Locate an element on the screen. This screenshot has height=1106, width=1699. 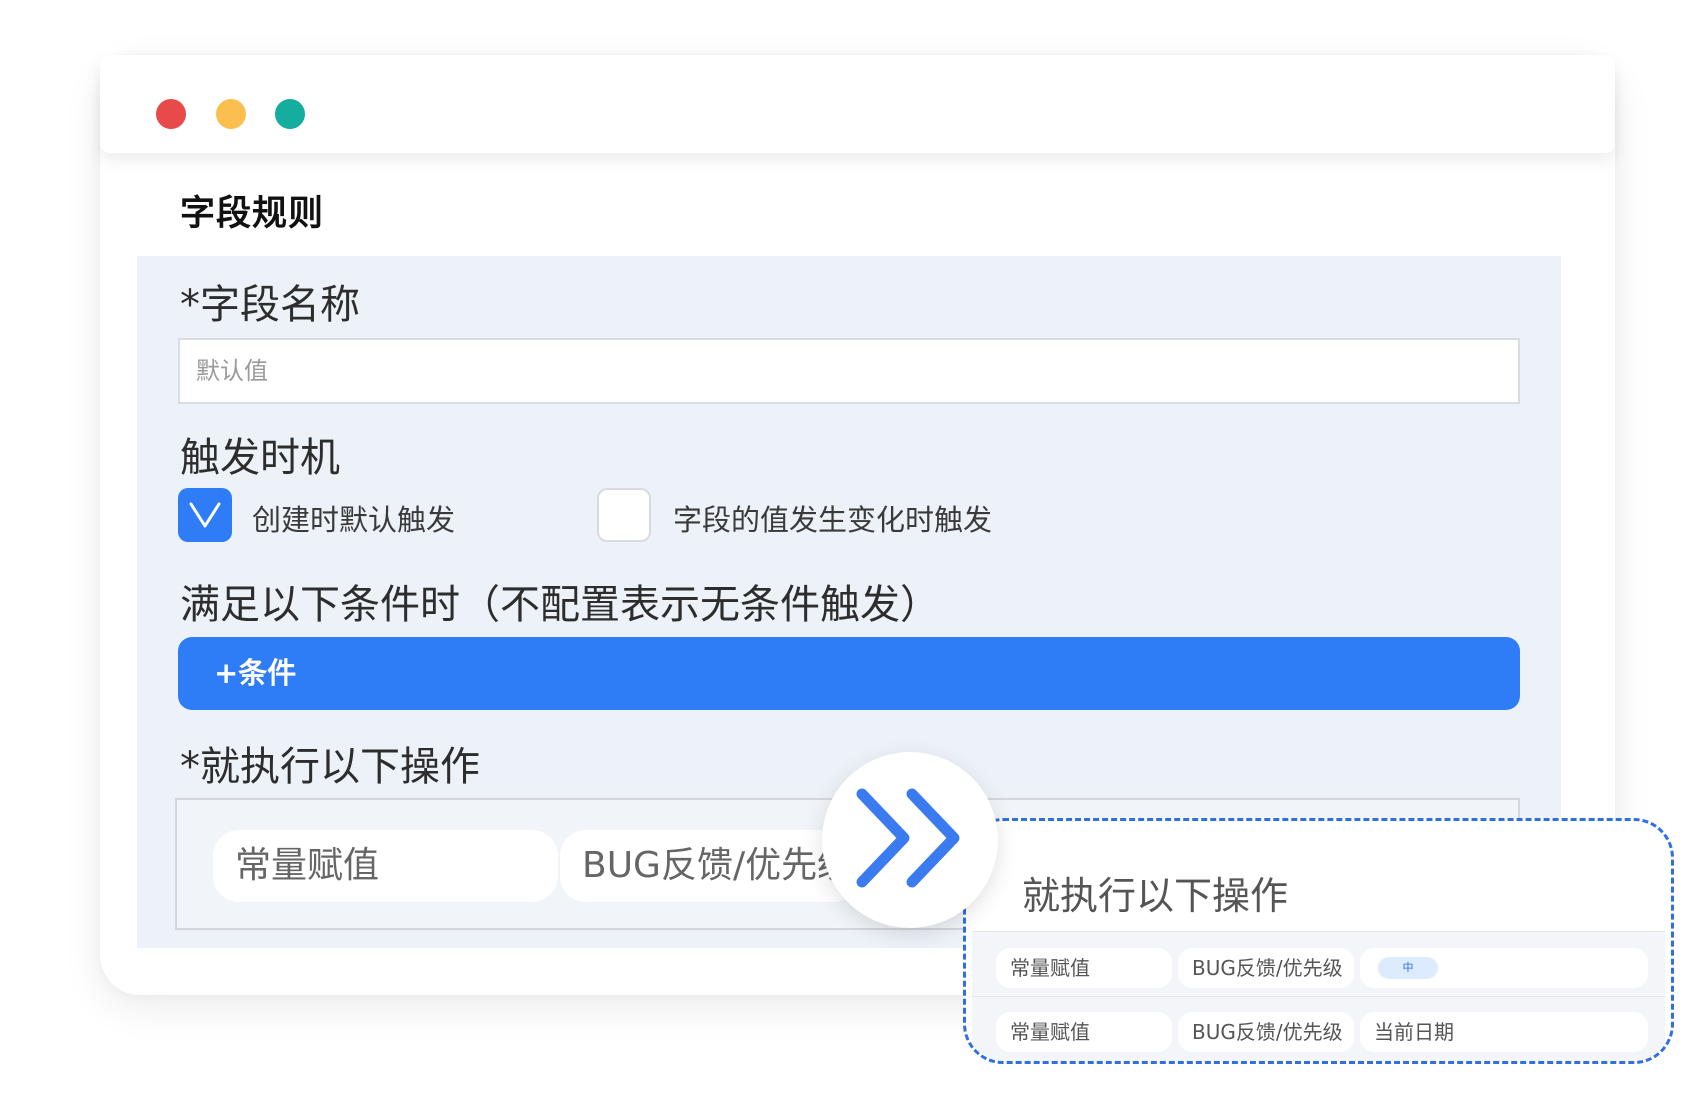
create-trigger-label: 创建时默认触发 is located at coordinates (354, 520).